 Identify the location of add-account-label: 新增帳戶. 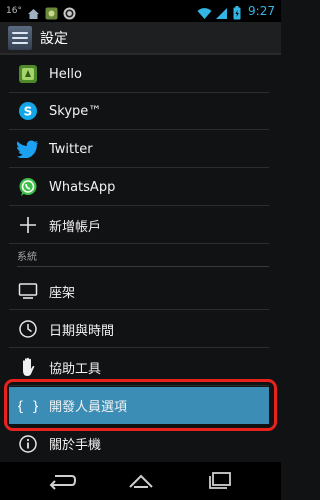
(75, 227).